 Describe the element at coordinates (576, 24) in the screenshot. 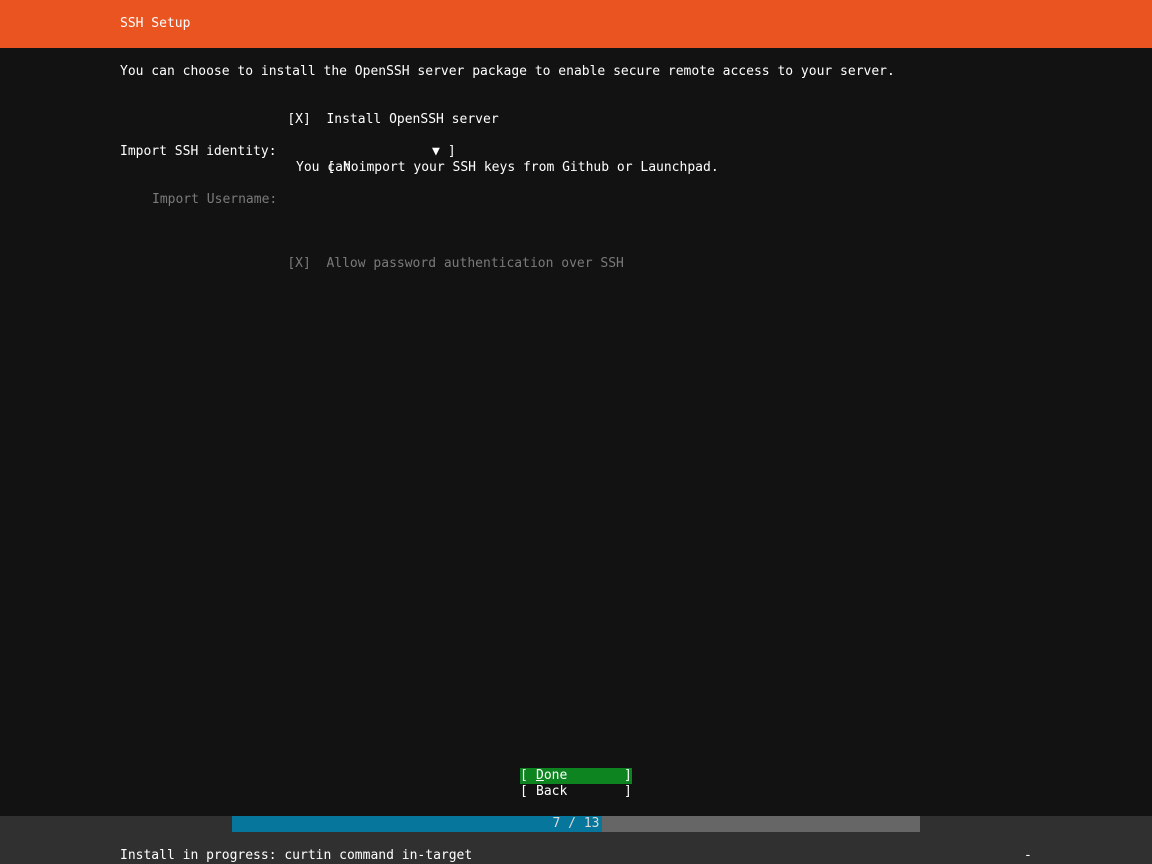

I see `header-bar: SSH Setup` at that location.